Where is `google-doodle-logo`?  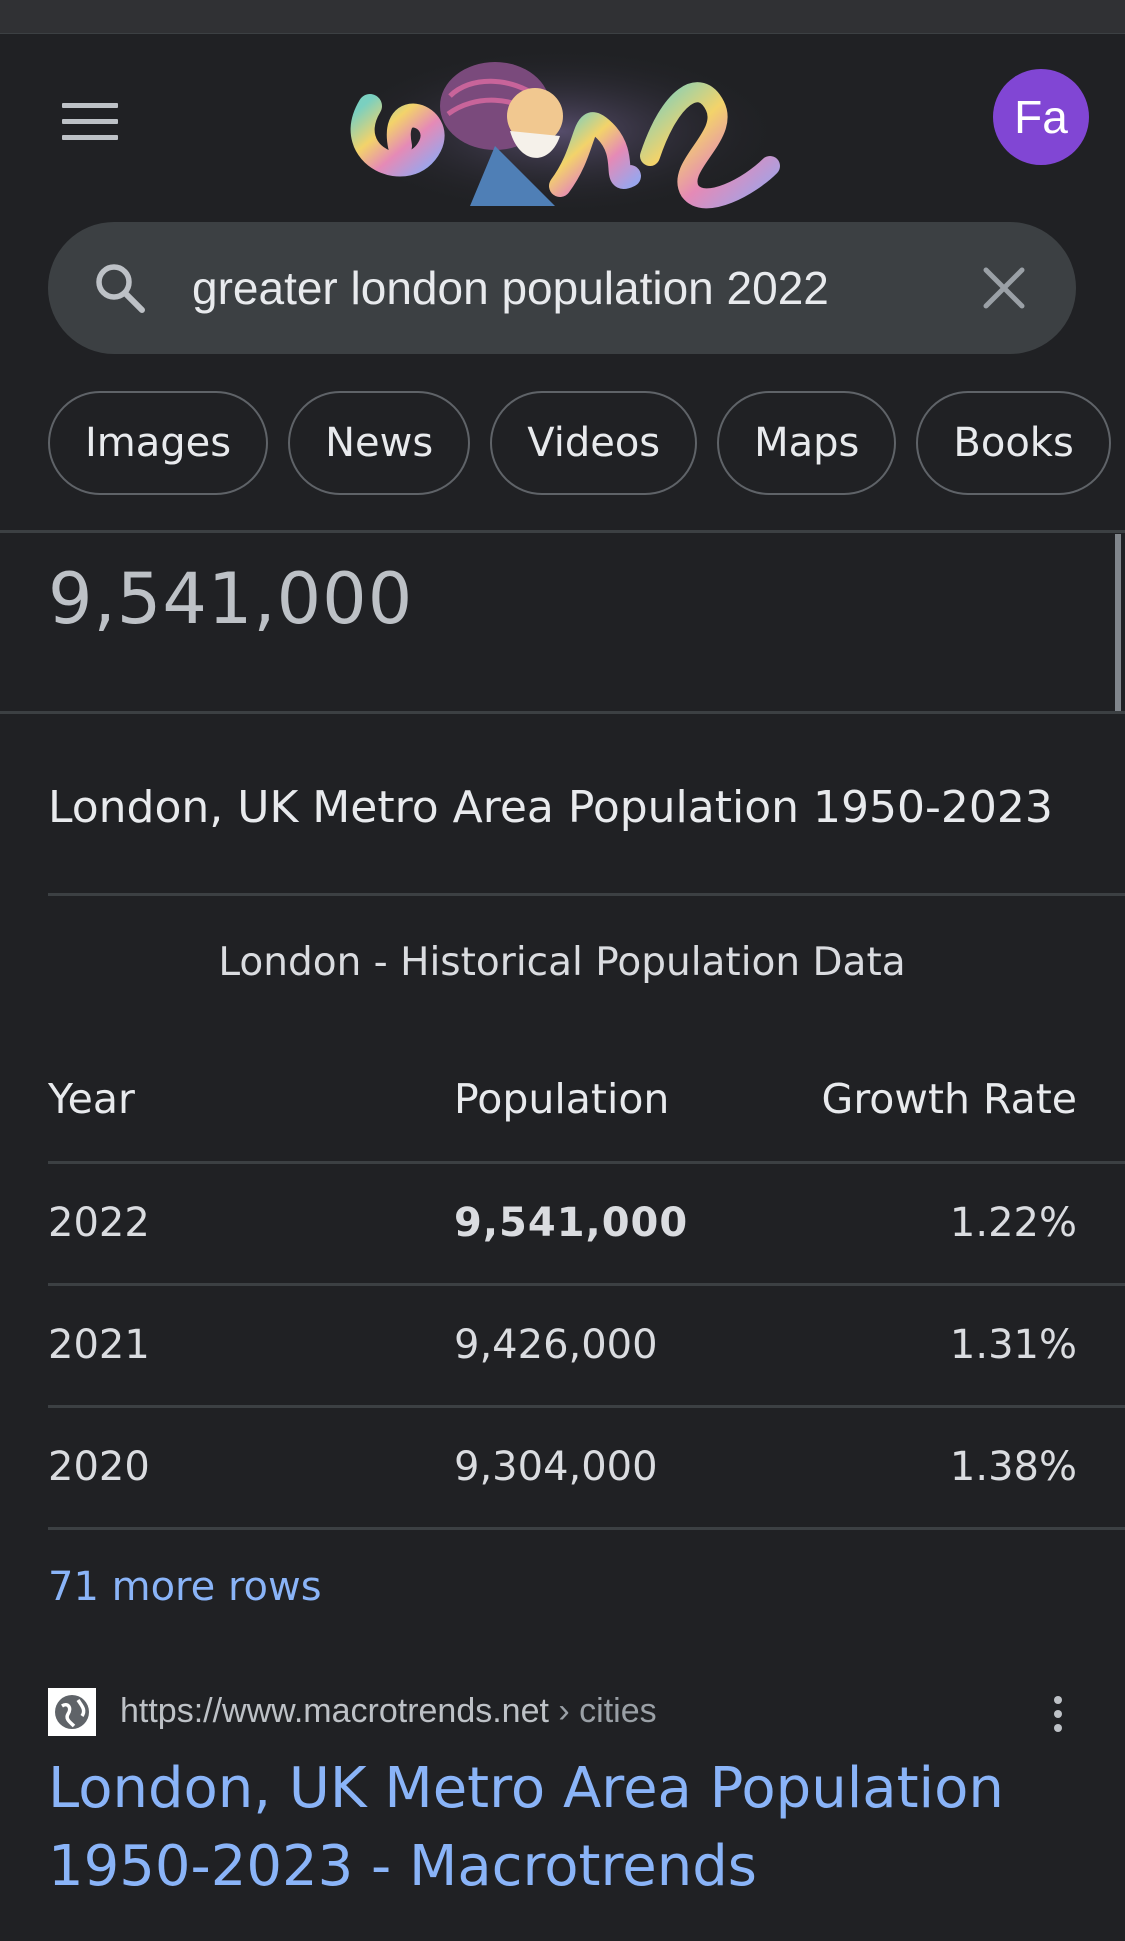
google-doodle-logo is located at coordinates (560, 126).